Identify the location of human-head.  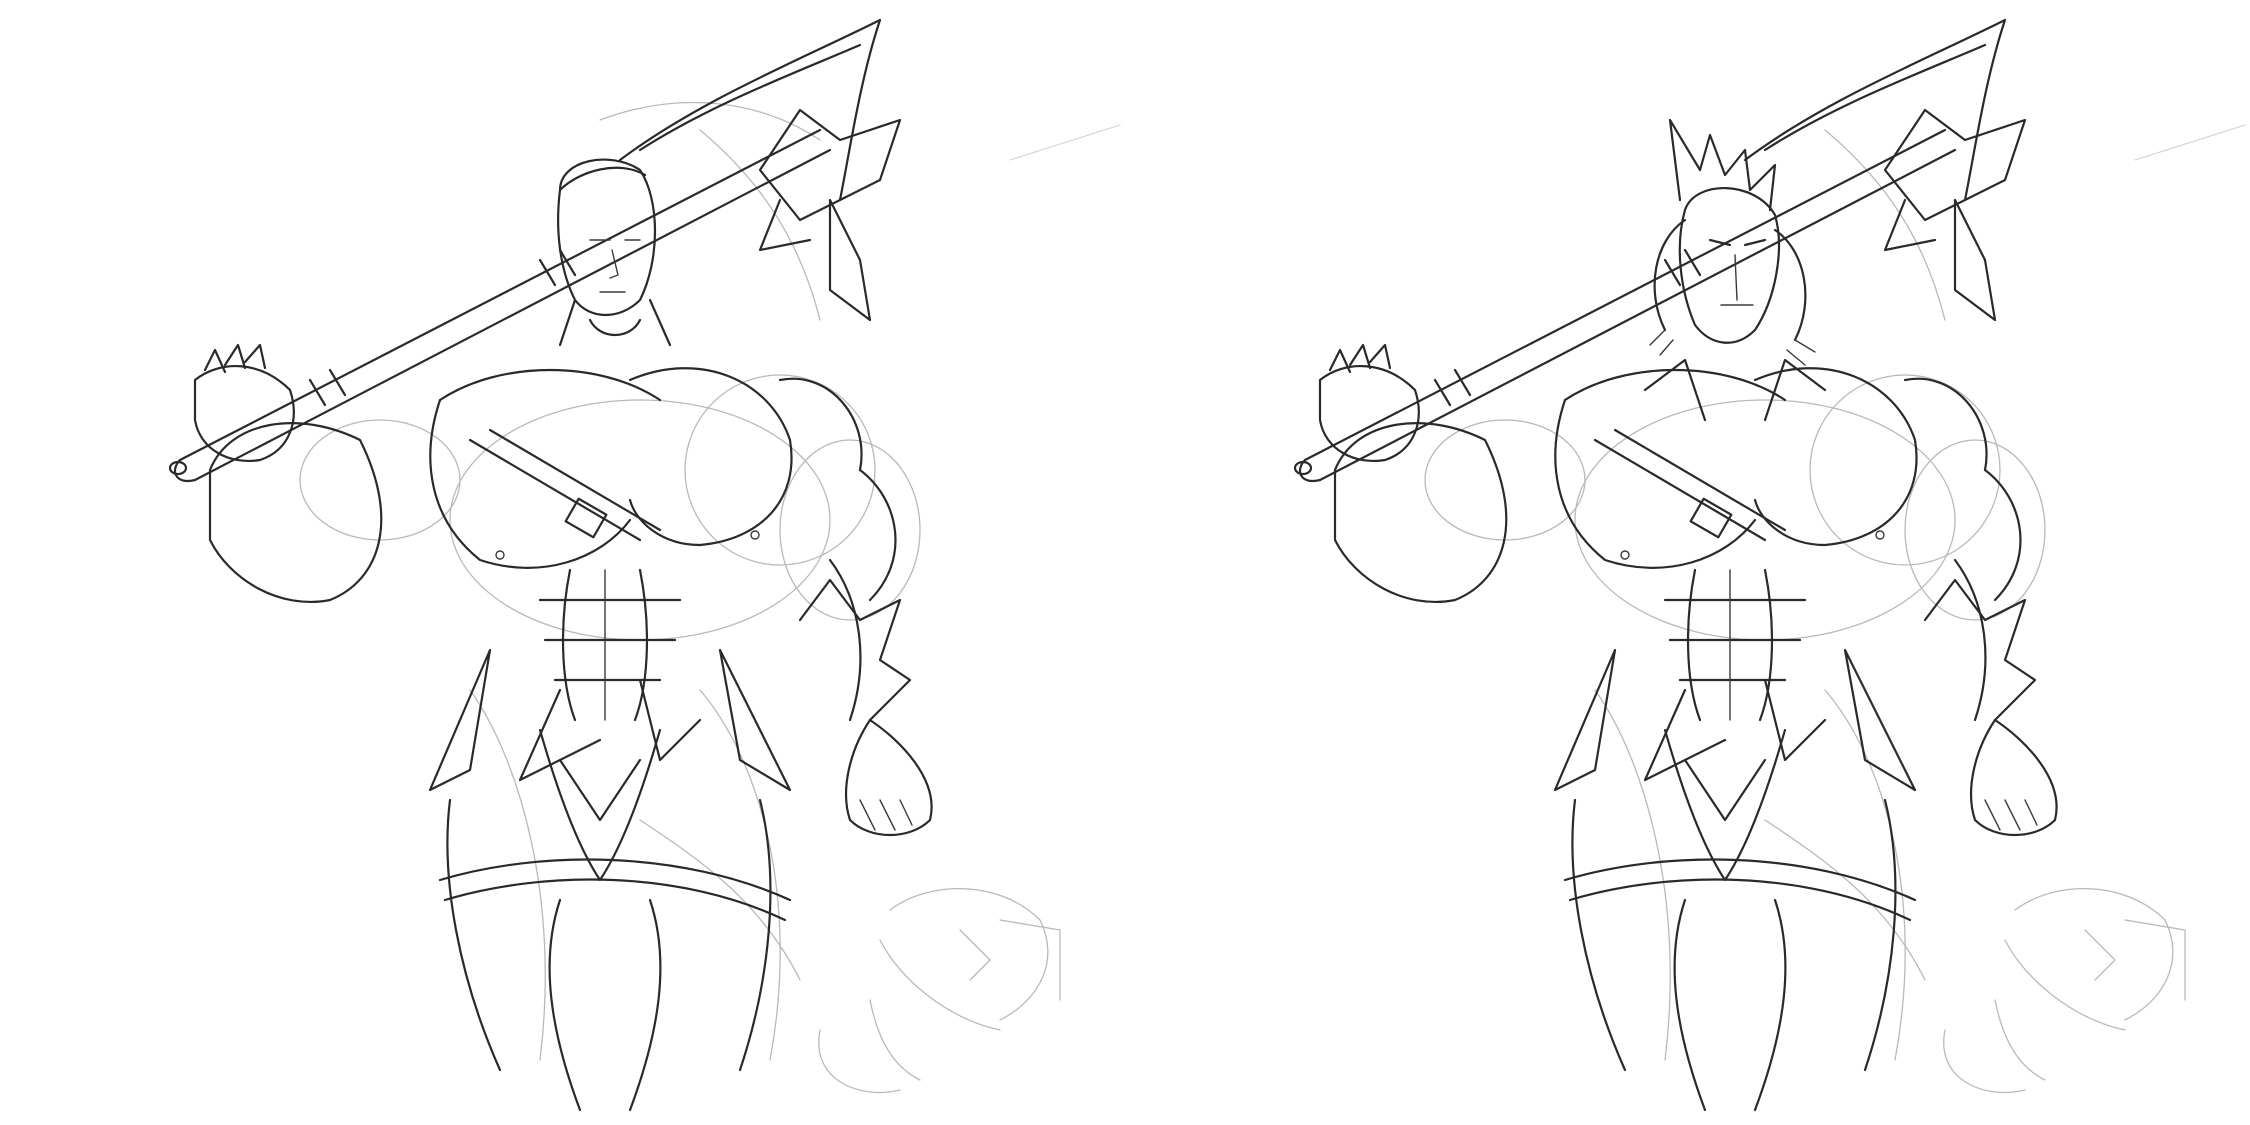
(614, 252).